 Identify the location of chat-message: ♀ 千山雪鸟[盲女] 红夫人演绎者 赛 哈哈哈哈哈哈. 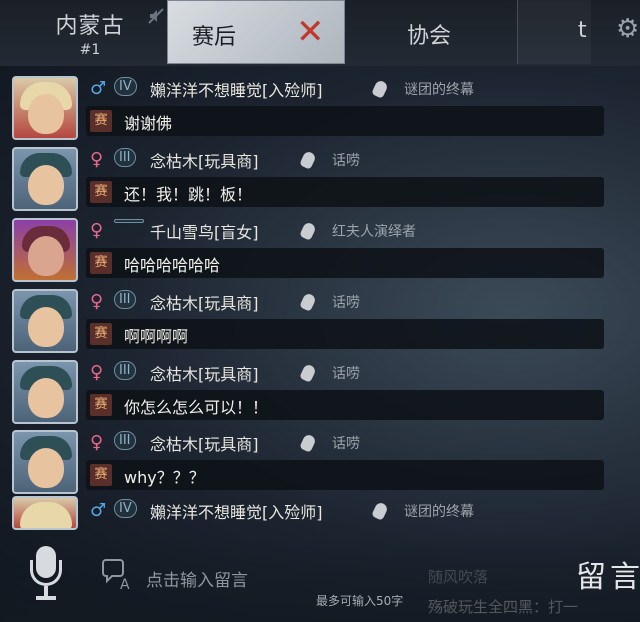
(320, 249).